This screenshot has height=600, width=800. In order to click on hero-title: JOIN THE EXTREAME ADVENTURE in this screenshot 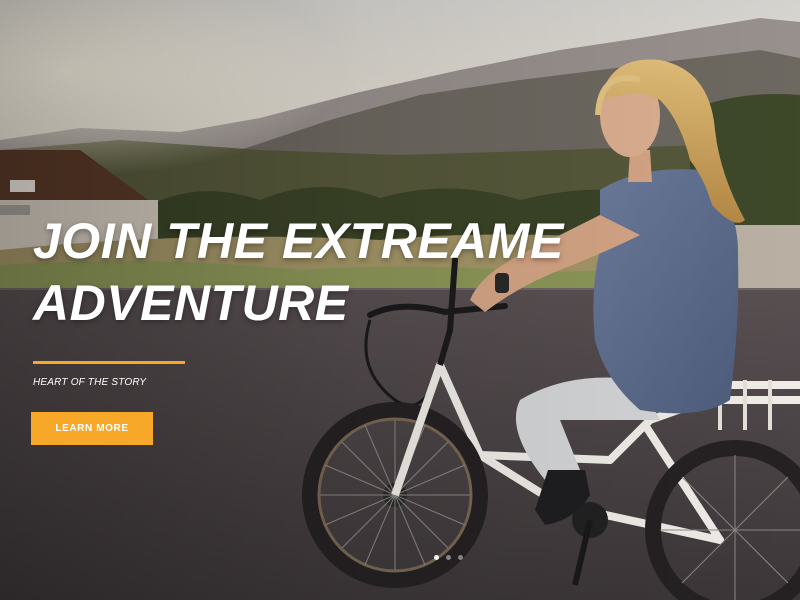, I will do `click(313, 272)`.